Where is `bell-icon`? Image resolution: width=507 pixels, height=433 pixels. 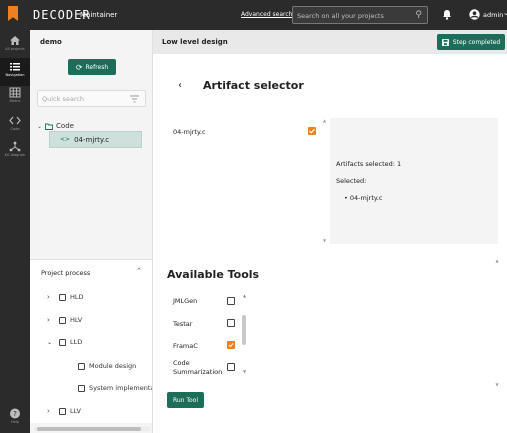
bell-icon is located at coordinates (447, 14).